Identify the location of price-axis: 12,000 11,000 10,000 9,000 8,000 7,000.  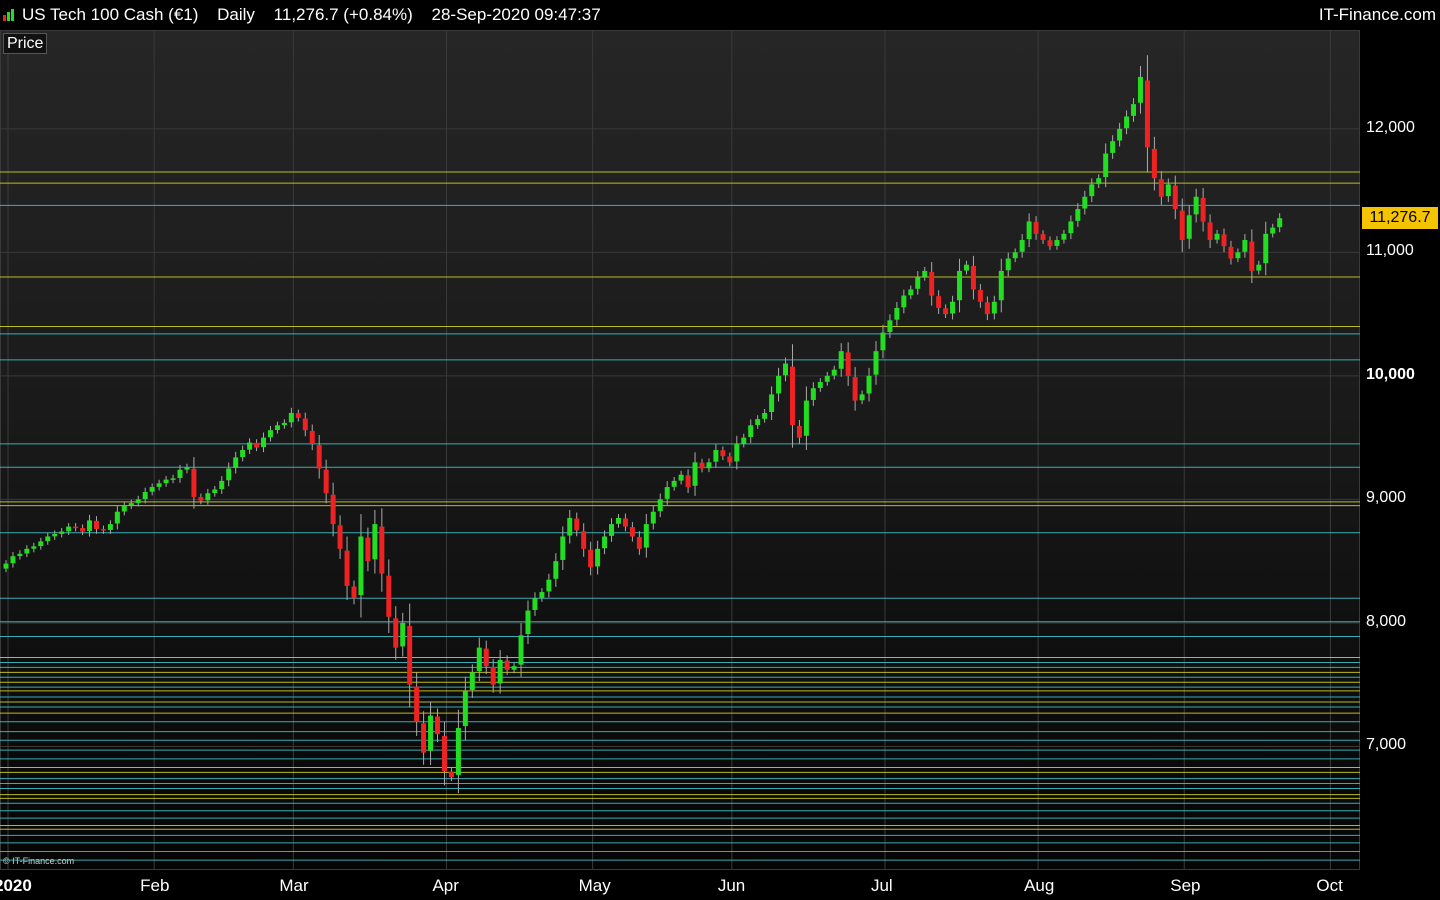
(1400, 450).